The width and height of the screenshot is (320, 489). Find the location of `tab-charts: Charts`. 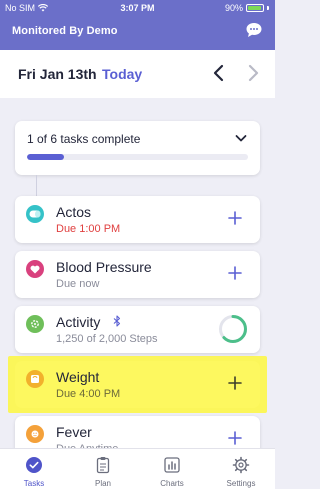

tab-charts: Charts is located at coordinates (172, 469).